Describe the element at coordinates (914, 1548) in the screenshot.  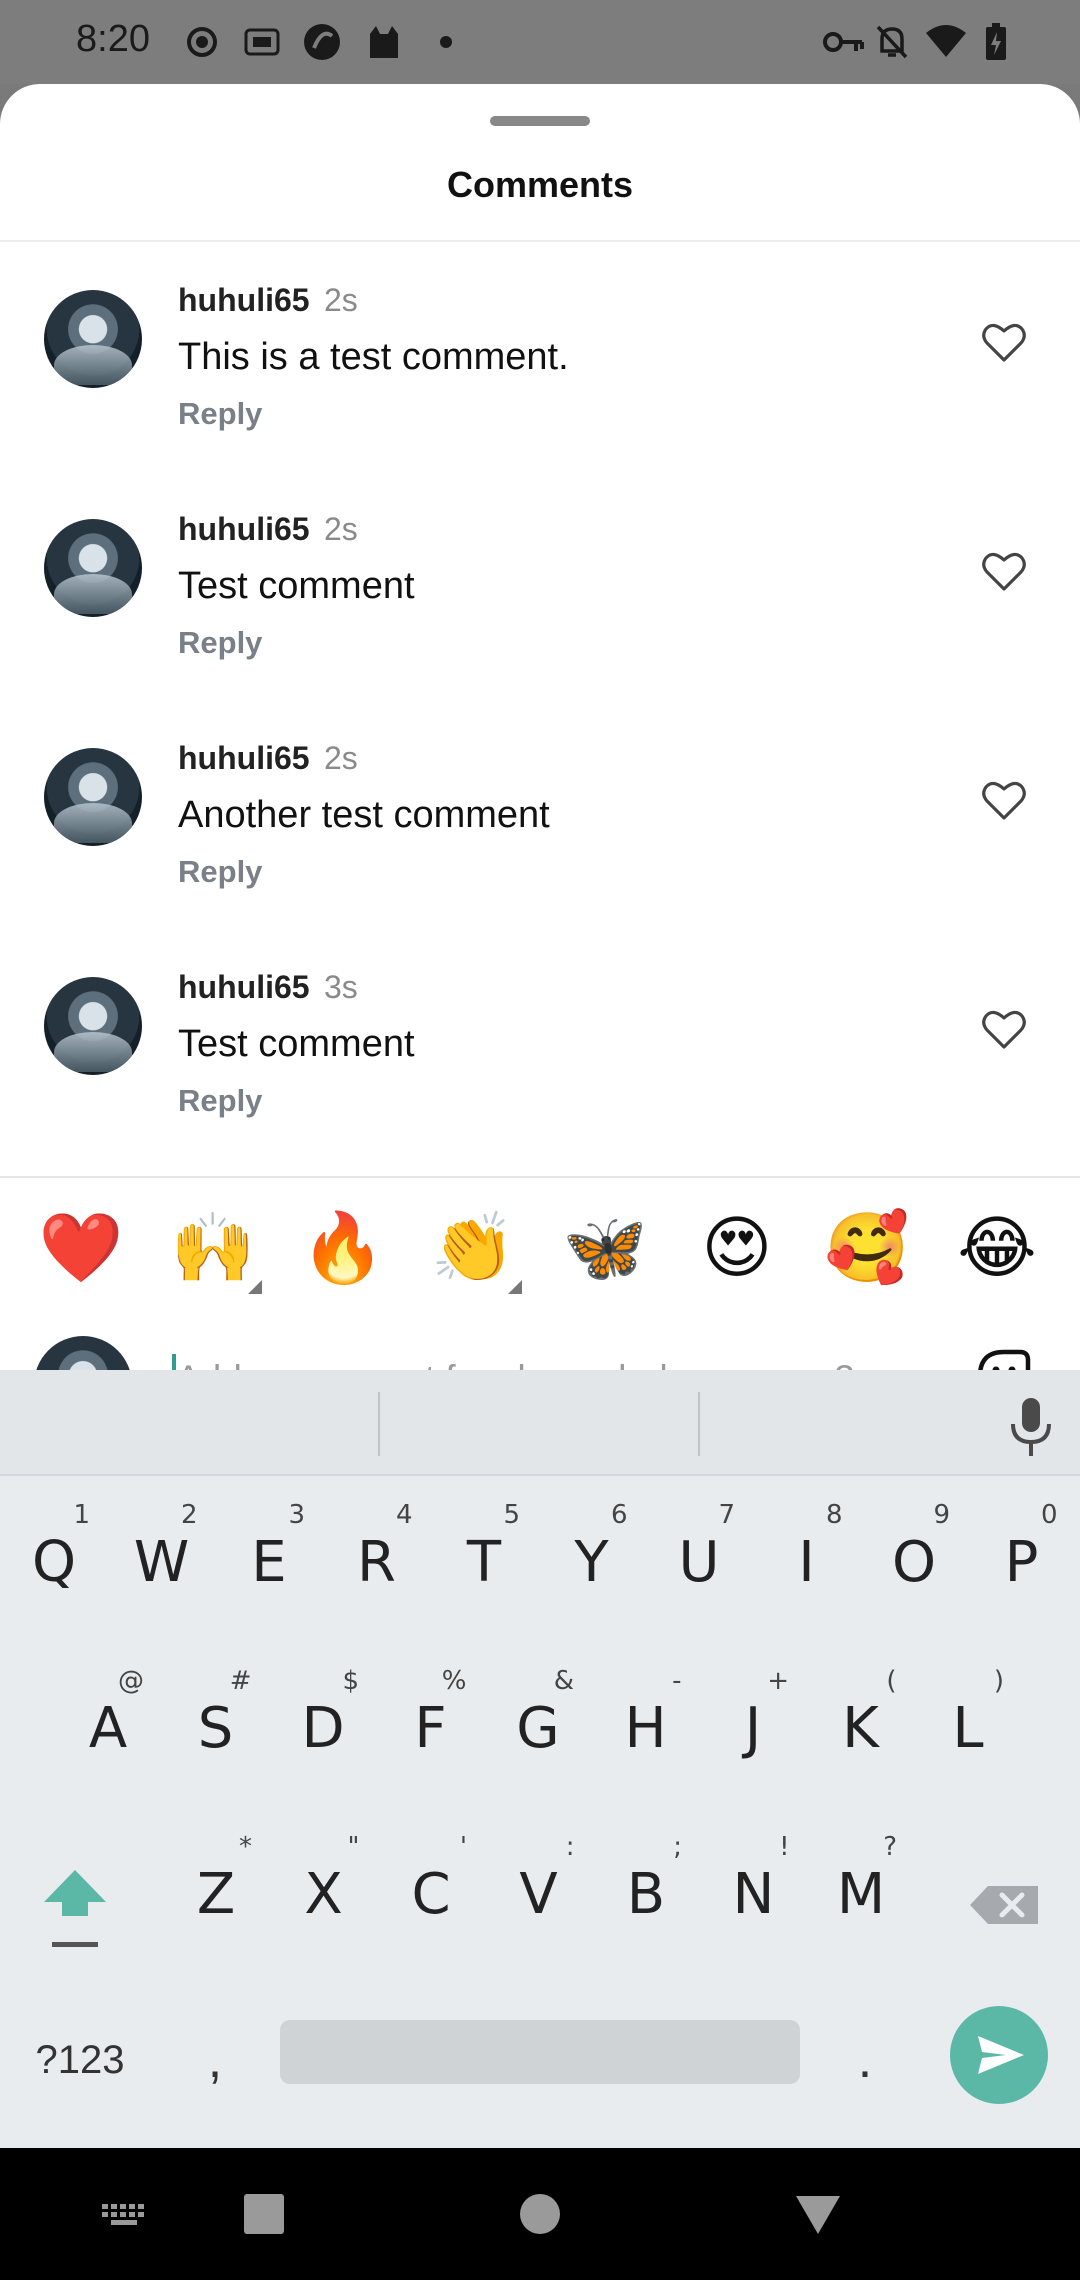
I see `key-o: O9` at that location.